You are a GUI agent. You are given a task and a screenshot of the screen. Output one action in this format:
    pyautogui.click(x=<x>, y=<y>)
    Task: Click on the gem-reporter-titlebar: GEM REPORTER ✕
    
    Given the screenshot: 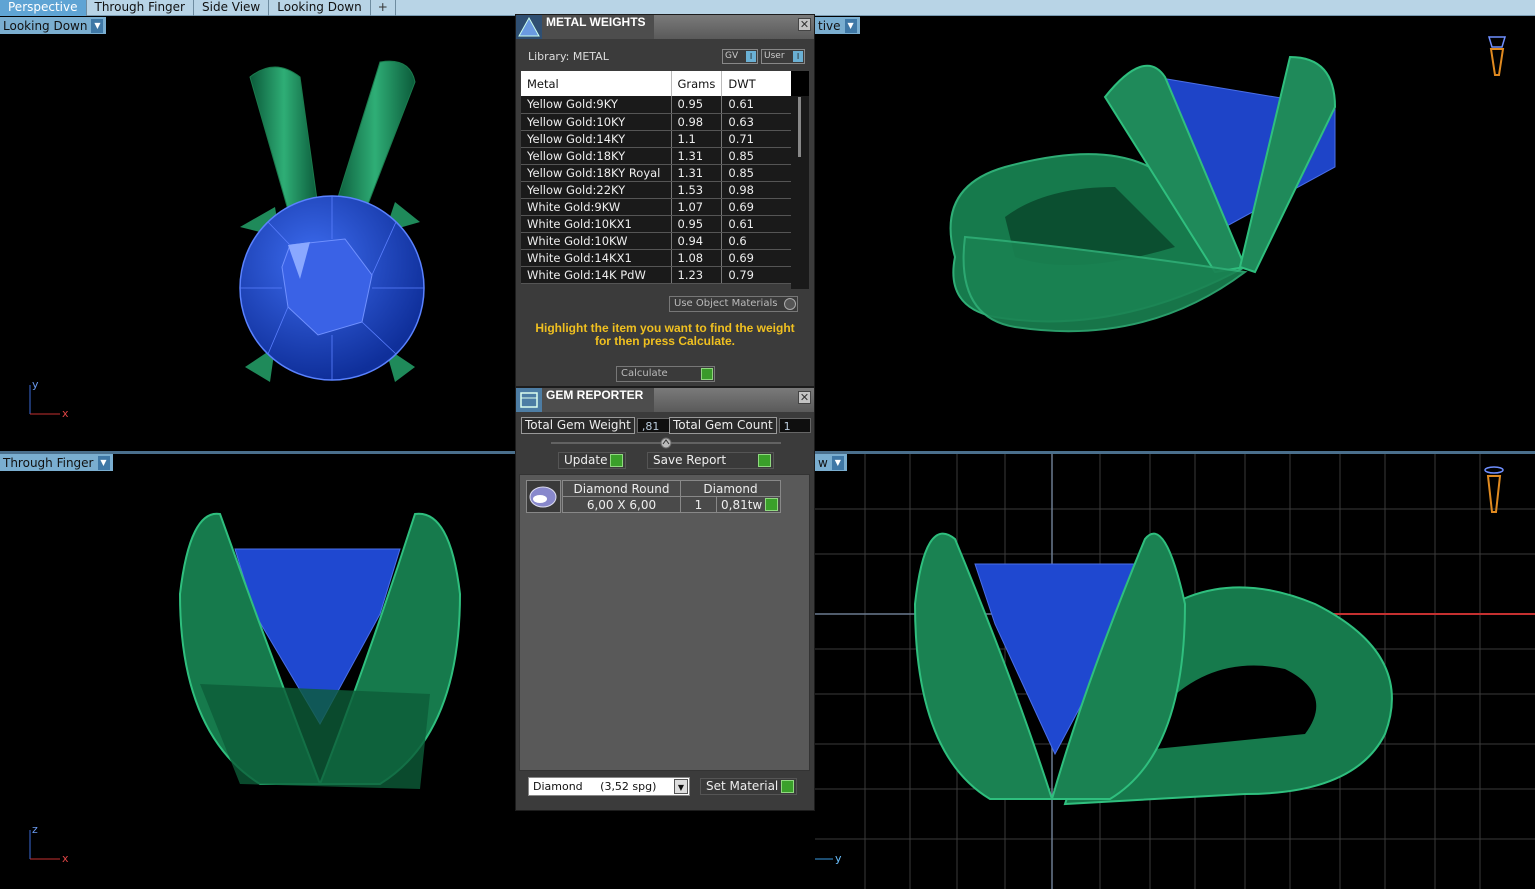 What is the action you would take?
    pyautogui.click(x=665, y=400)
    